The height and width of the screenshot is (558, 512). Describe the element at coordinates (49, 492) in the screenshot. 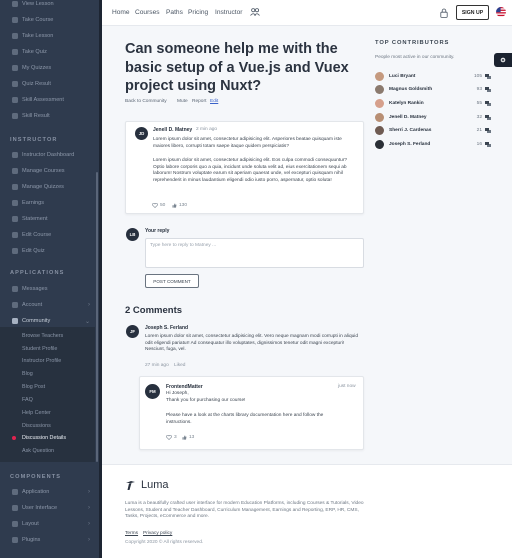

I see `sidebar-item-application: Application ›` at that location.